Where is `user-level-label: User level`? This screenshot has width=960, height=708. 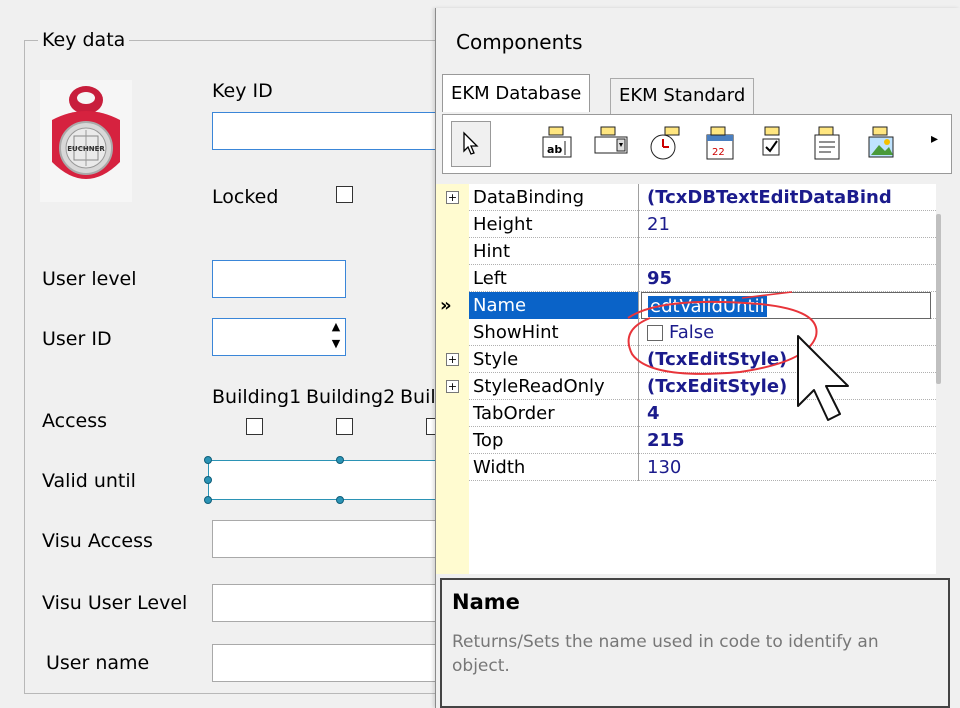 user-level-label: User level is located at coordinates (89, 279).